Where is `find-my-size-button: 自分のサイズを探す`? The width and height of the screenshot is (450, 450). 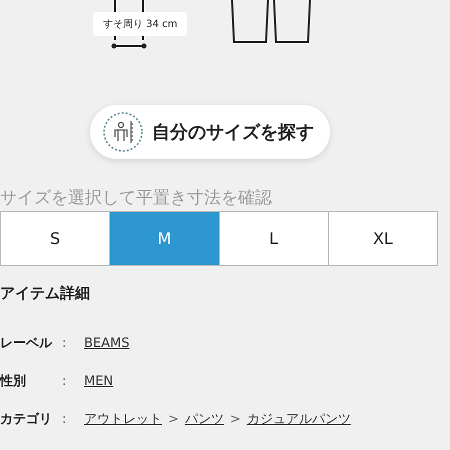 find-my-size-button: 自分のサイズを探す is located at coordinates (210, 132).